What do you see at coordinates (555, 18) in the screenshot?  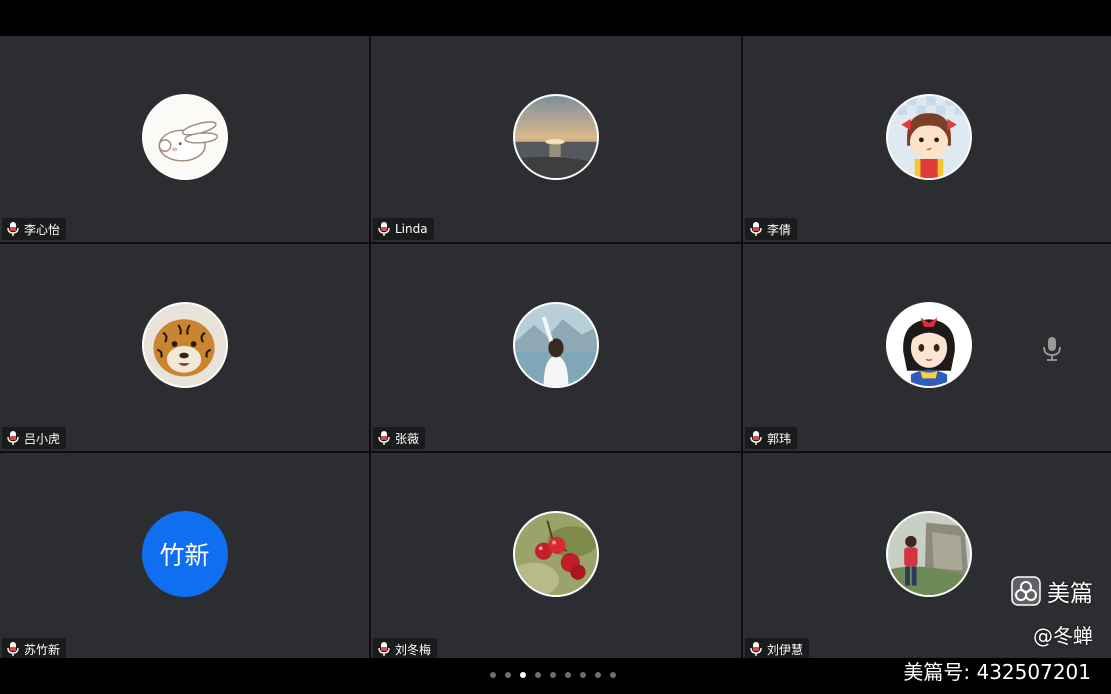 I see `top-bar` at bounding box center [555, 18].